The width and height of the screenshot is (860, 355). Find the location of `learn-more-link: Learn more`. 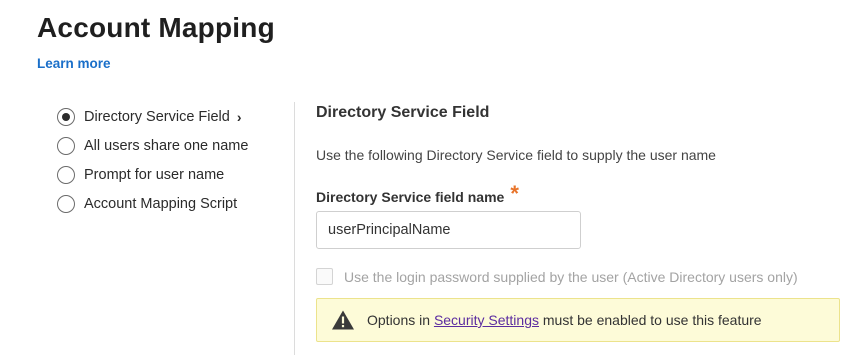

learn-more-link: Learn more is located at coordinates (74, 63).